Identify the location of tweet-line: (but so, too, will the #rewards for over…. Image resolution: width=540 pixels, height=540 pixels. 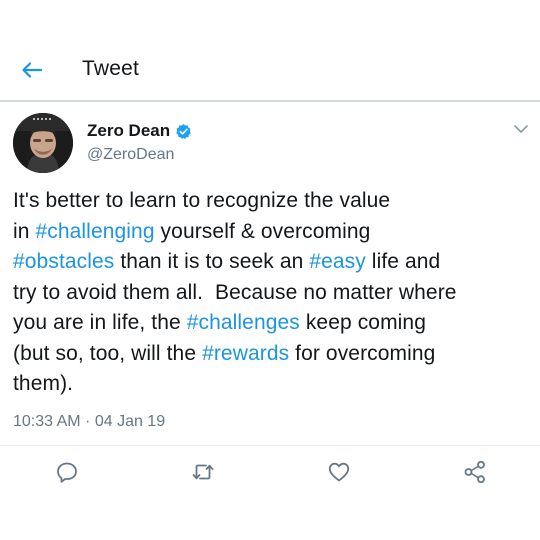
(273, 354).